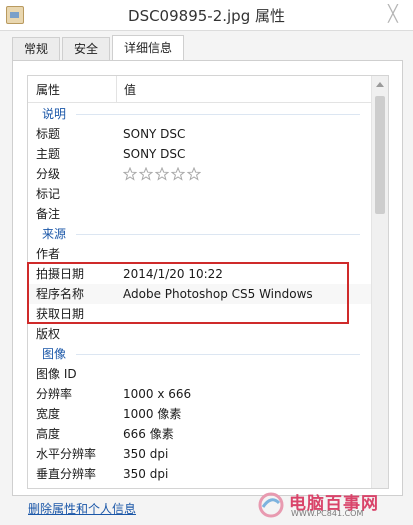 This screenshot has width=413, height=525. What do you see at coordinates (130, 89) in the screenshot?
I see `column-header-value: 值` at bounding box center [130, 89].